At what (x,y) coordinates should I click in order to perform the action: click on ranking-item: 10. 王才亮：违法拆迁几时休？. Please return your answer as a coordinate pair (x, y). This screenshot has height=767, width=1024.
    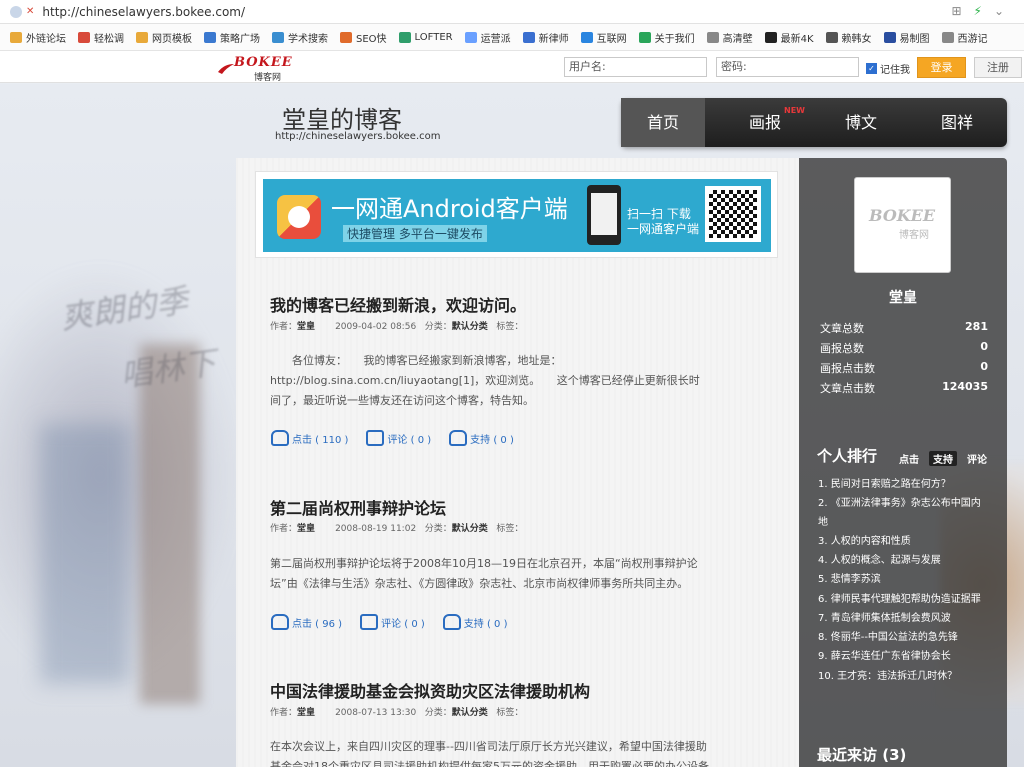
    Looking at the image, I should click on (904, 676).